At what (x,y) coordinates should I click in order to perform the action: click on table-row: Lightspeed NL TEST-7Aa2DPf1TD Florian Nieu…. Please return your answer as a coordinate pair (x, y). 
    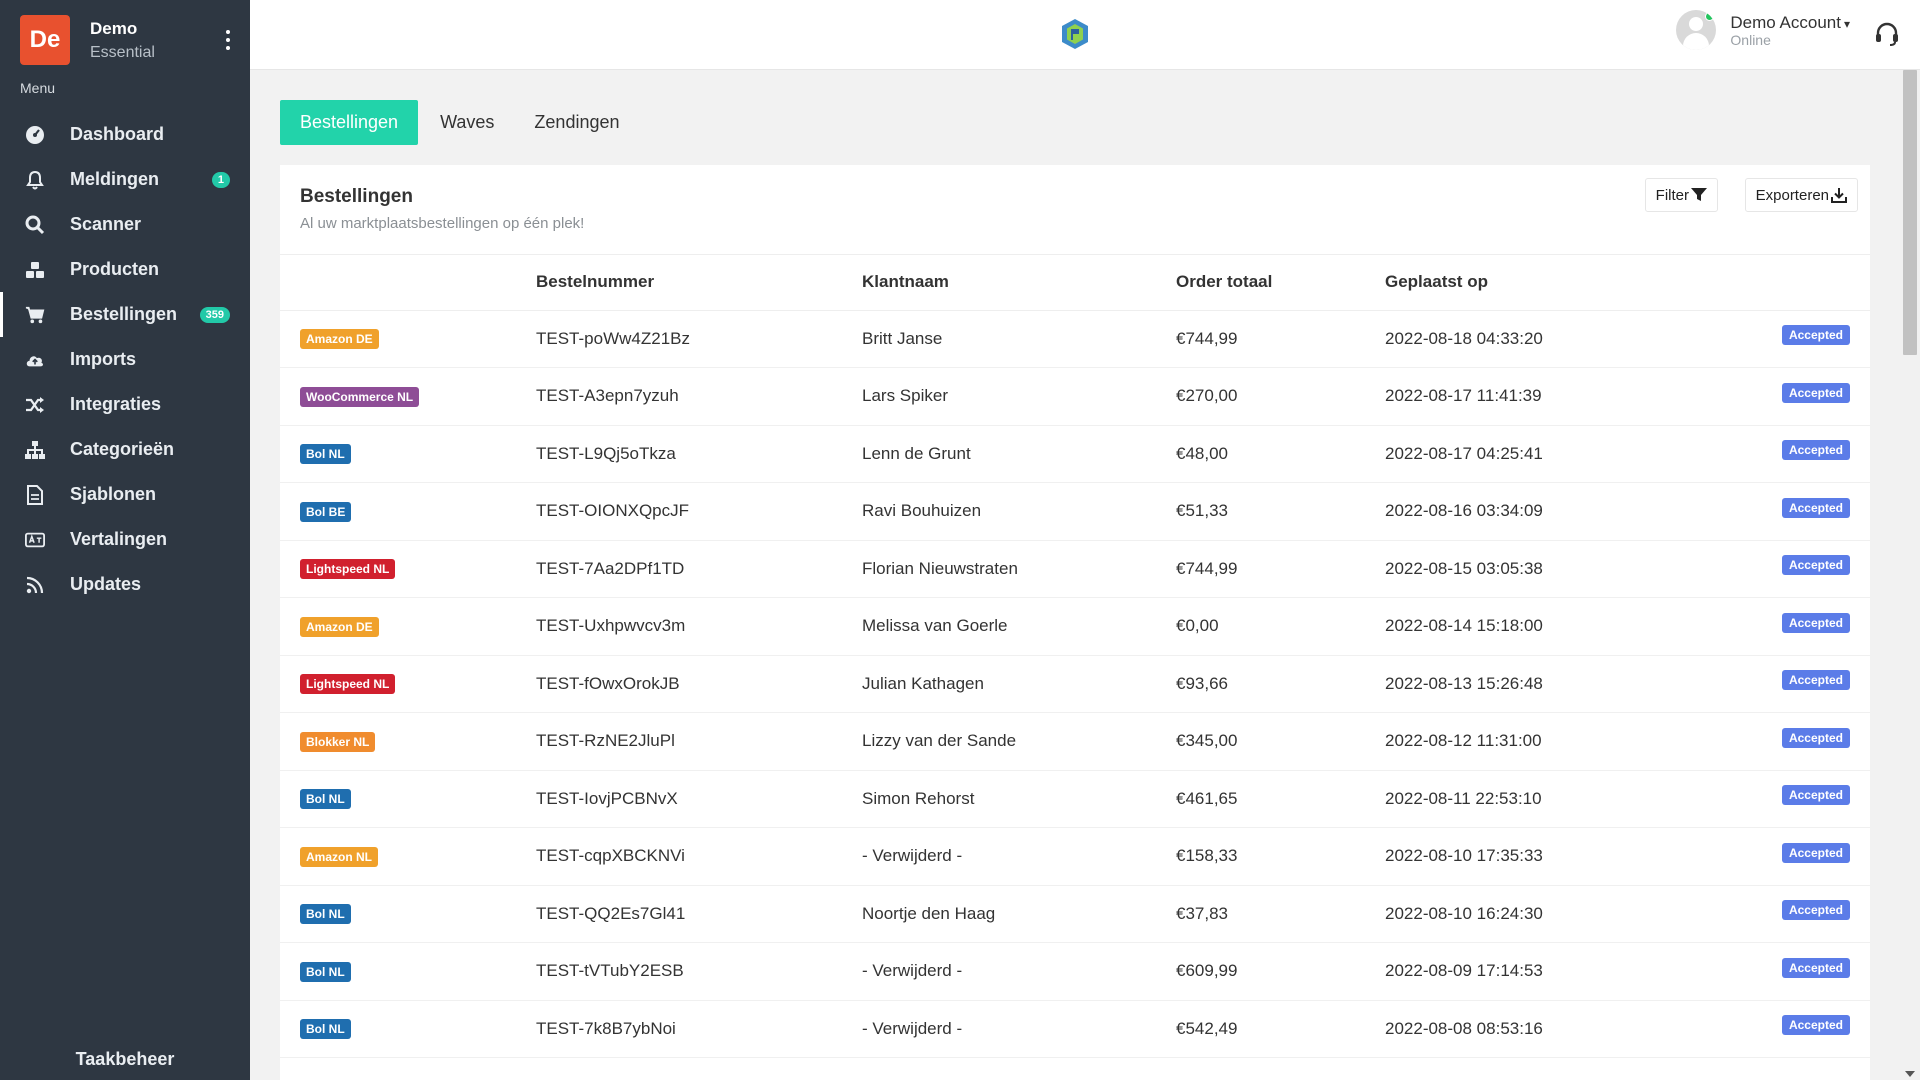
    Looking at the image, I should click on (1075, 569).